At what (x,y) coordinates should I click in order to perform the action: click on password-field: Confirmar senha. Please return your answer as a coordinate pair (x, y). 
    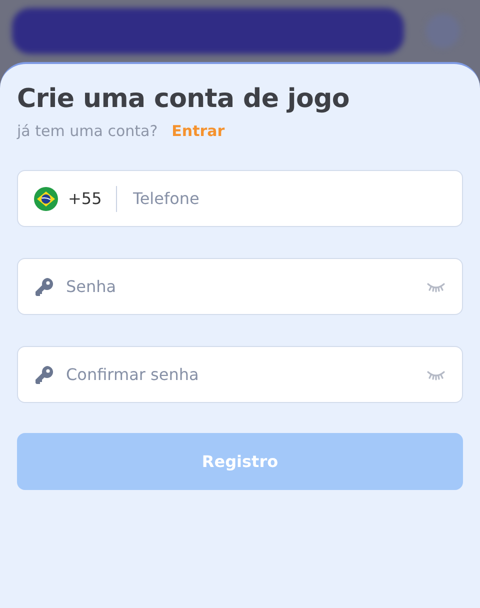
    Looking at the image, I should click on (240, 374).